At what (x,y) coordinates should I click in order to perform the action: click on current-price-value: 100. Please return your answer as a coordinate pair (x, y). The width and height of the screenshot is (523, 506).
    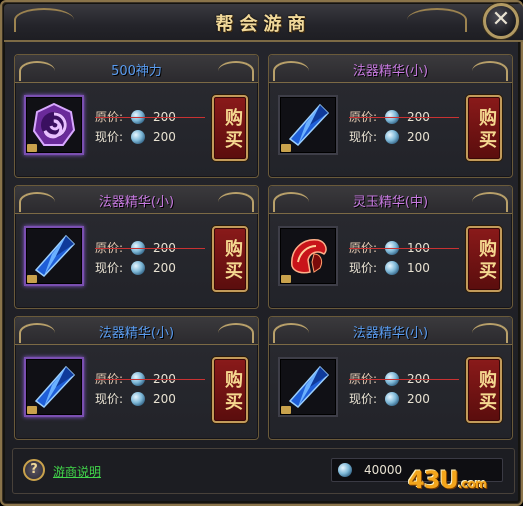
    Looking at the image, I should click on (418, 268).